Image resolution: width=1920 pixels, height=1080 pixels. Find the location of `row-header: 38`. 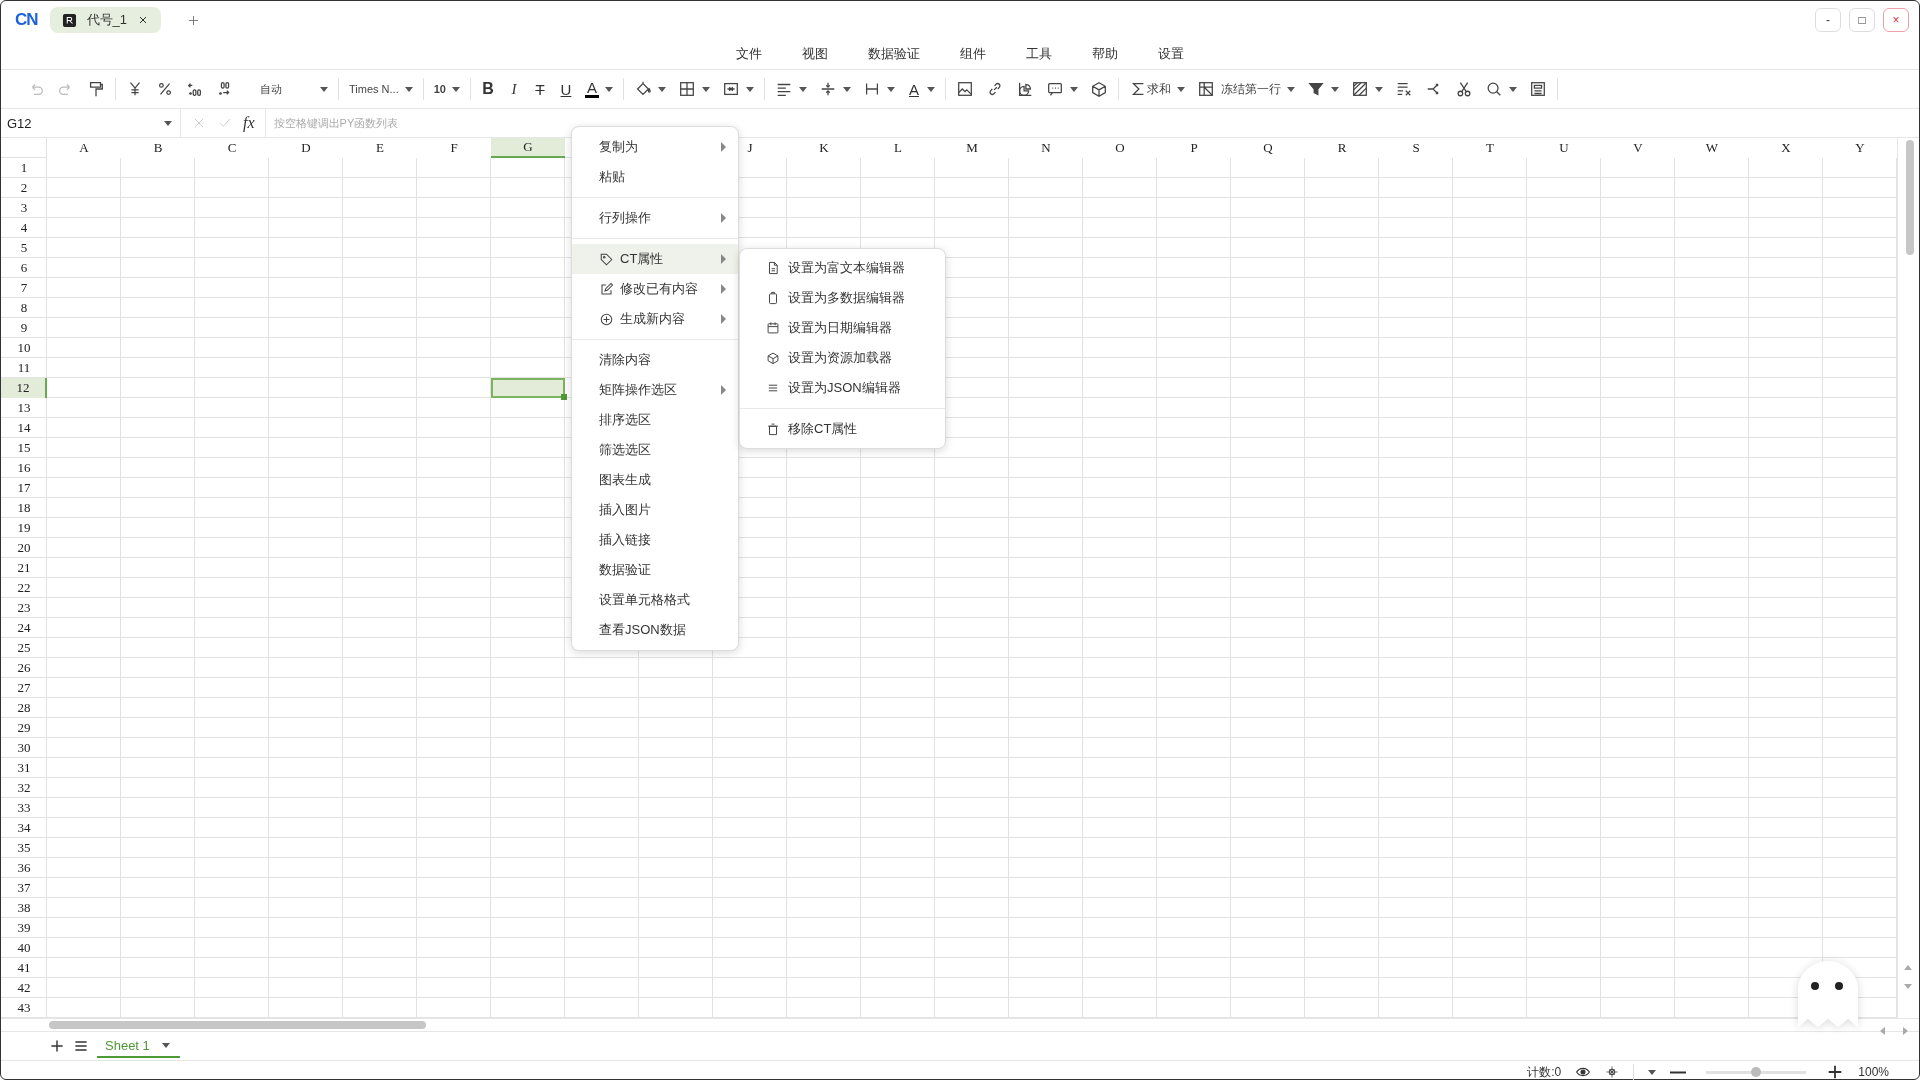

row-header: 38 is located at coordinates (24, 908).